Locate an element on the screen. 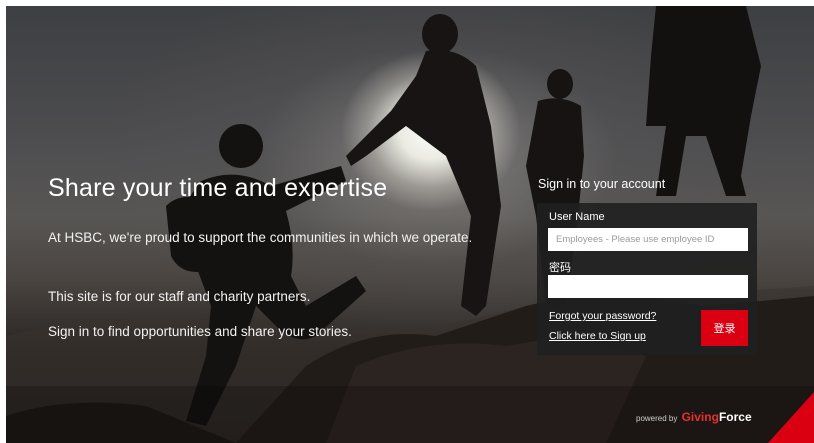  forgot-password-link: Forgot your password? is located at coordinates (602, 316).